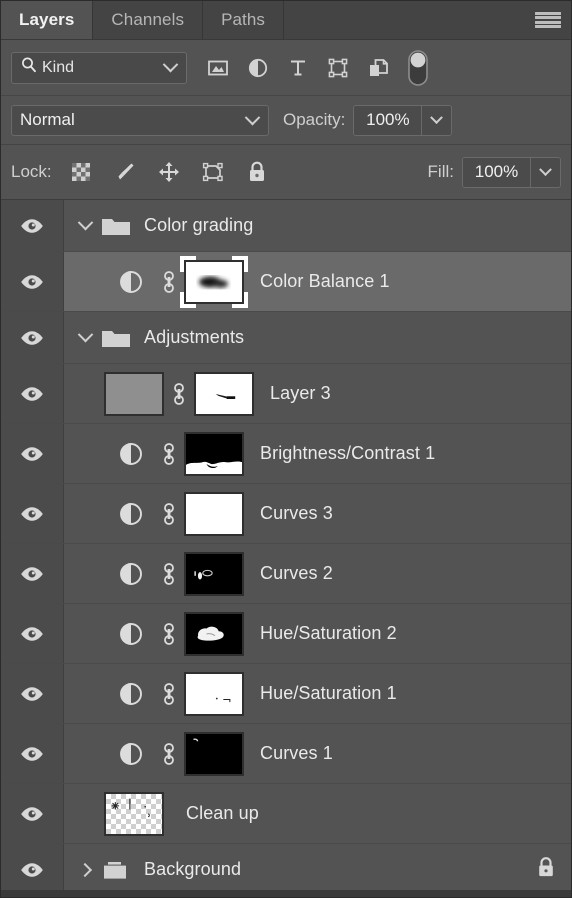 The image size is (572, 898). What do you see at coordinates (418, 67) in the screenshot?
I see `filter-enable-toggle` at bounding box center [418, 67].